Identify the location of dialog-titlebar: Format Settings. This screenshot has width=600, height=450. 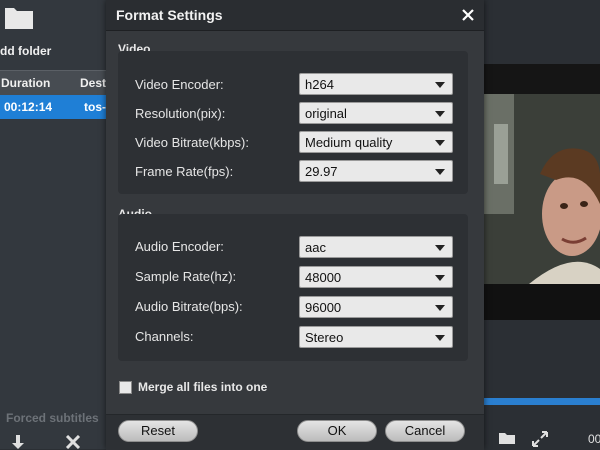
(295, 15).